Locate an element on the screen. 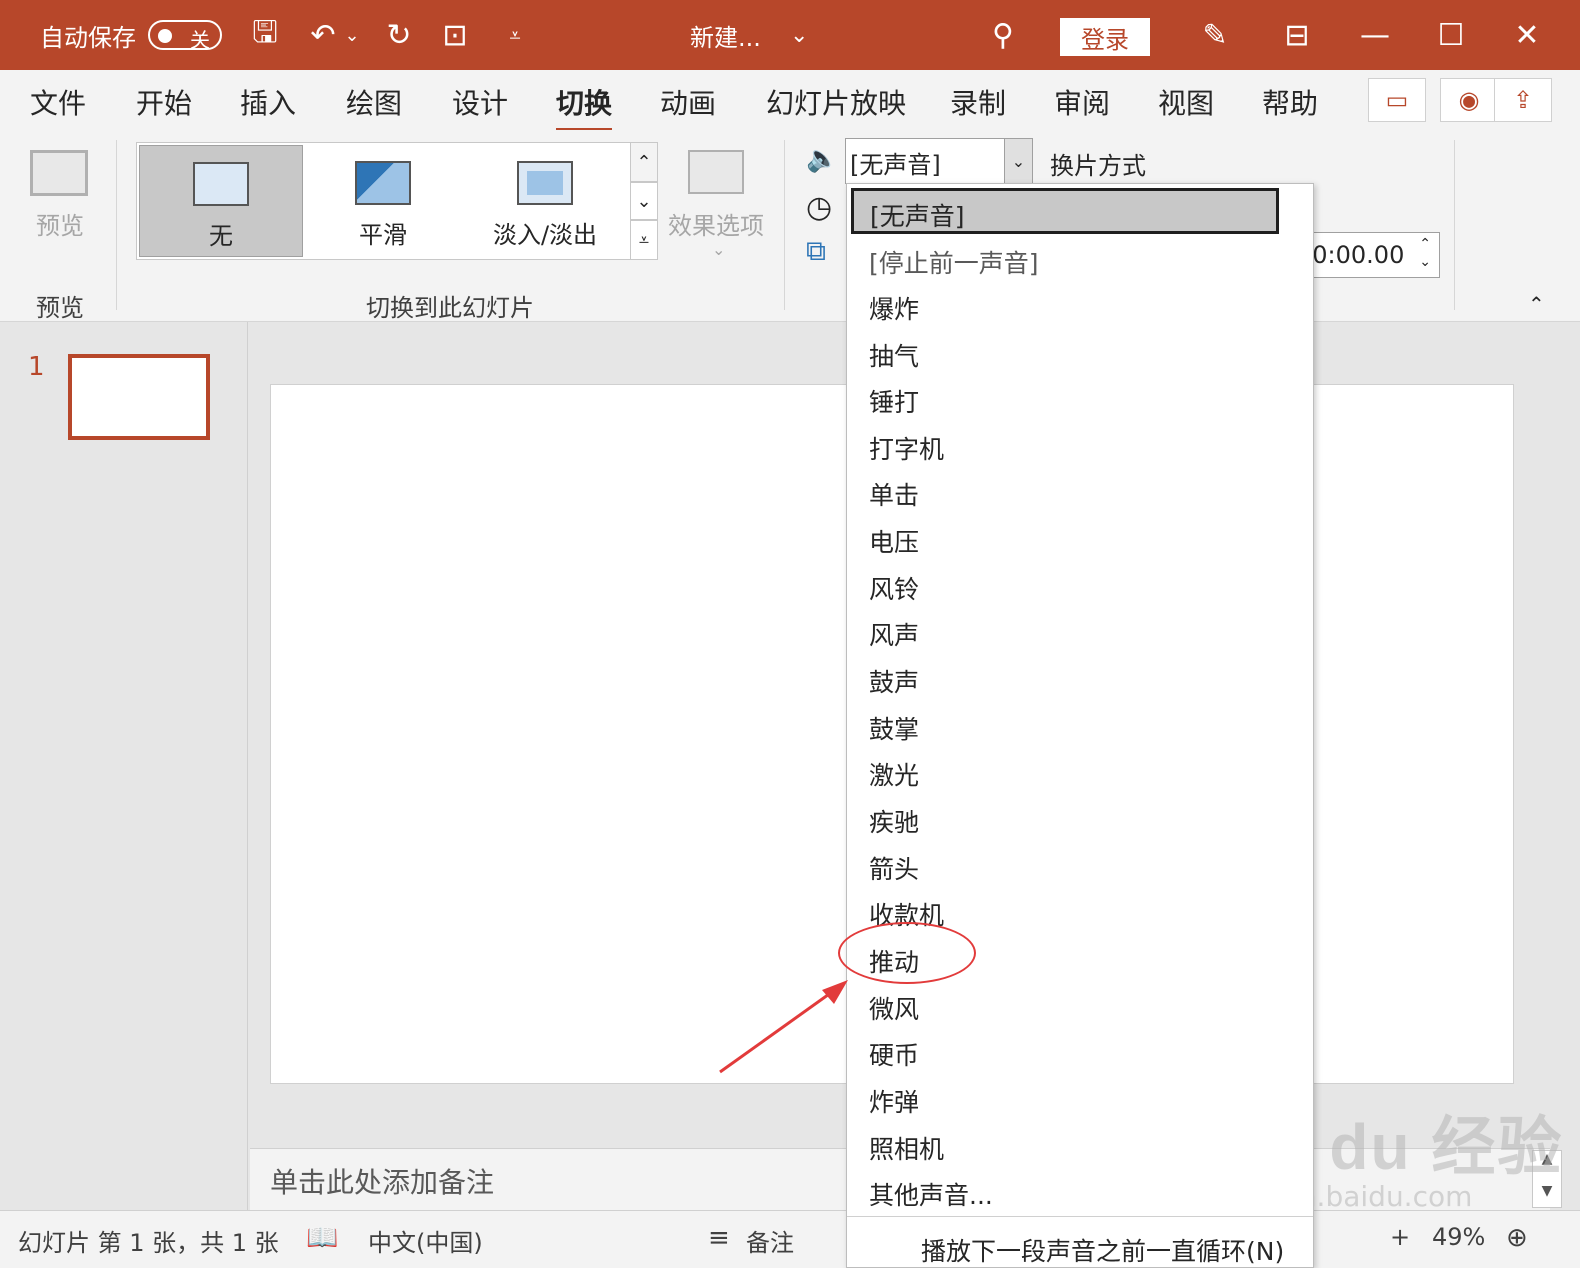 This screenshot has width=1580, height=1268. undo-dropdown-icon: ⌄ is located at coordinates (352, 35).